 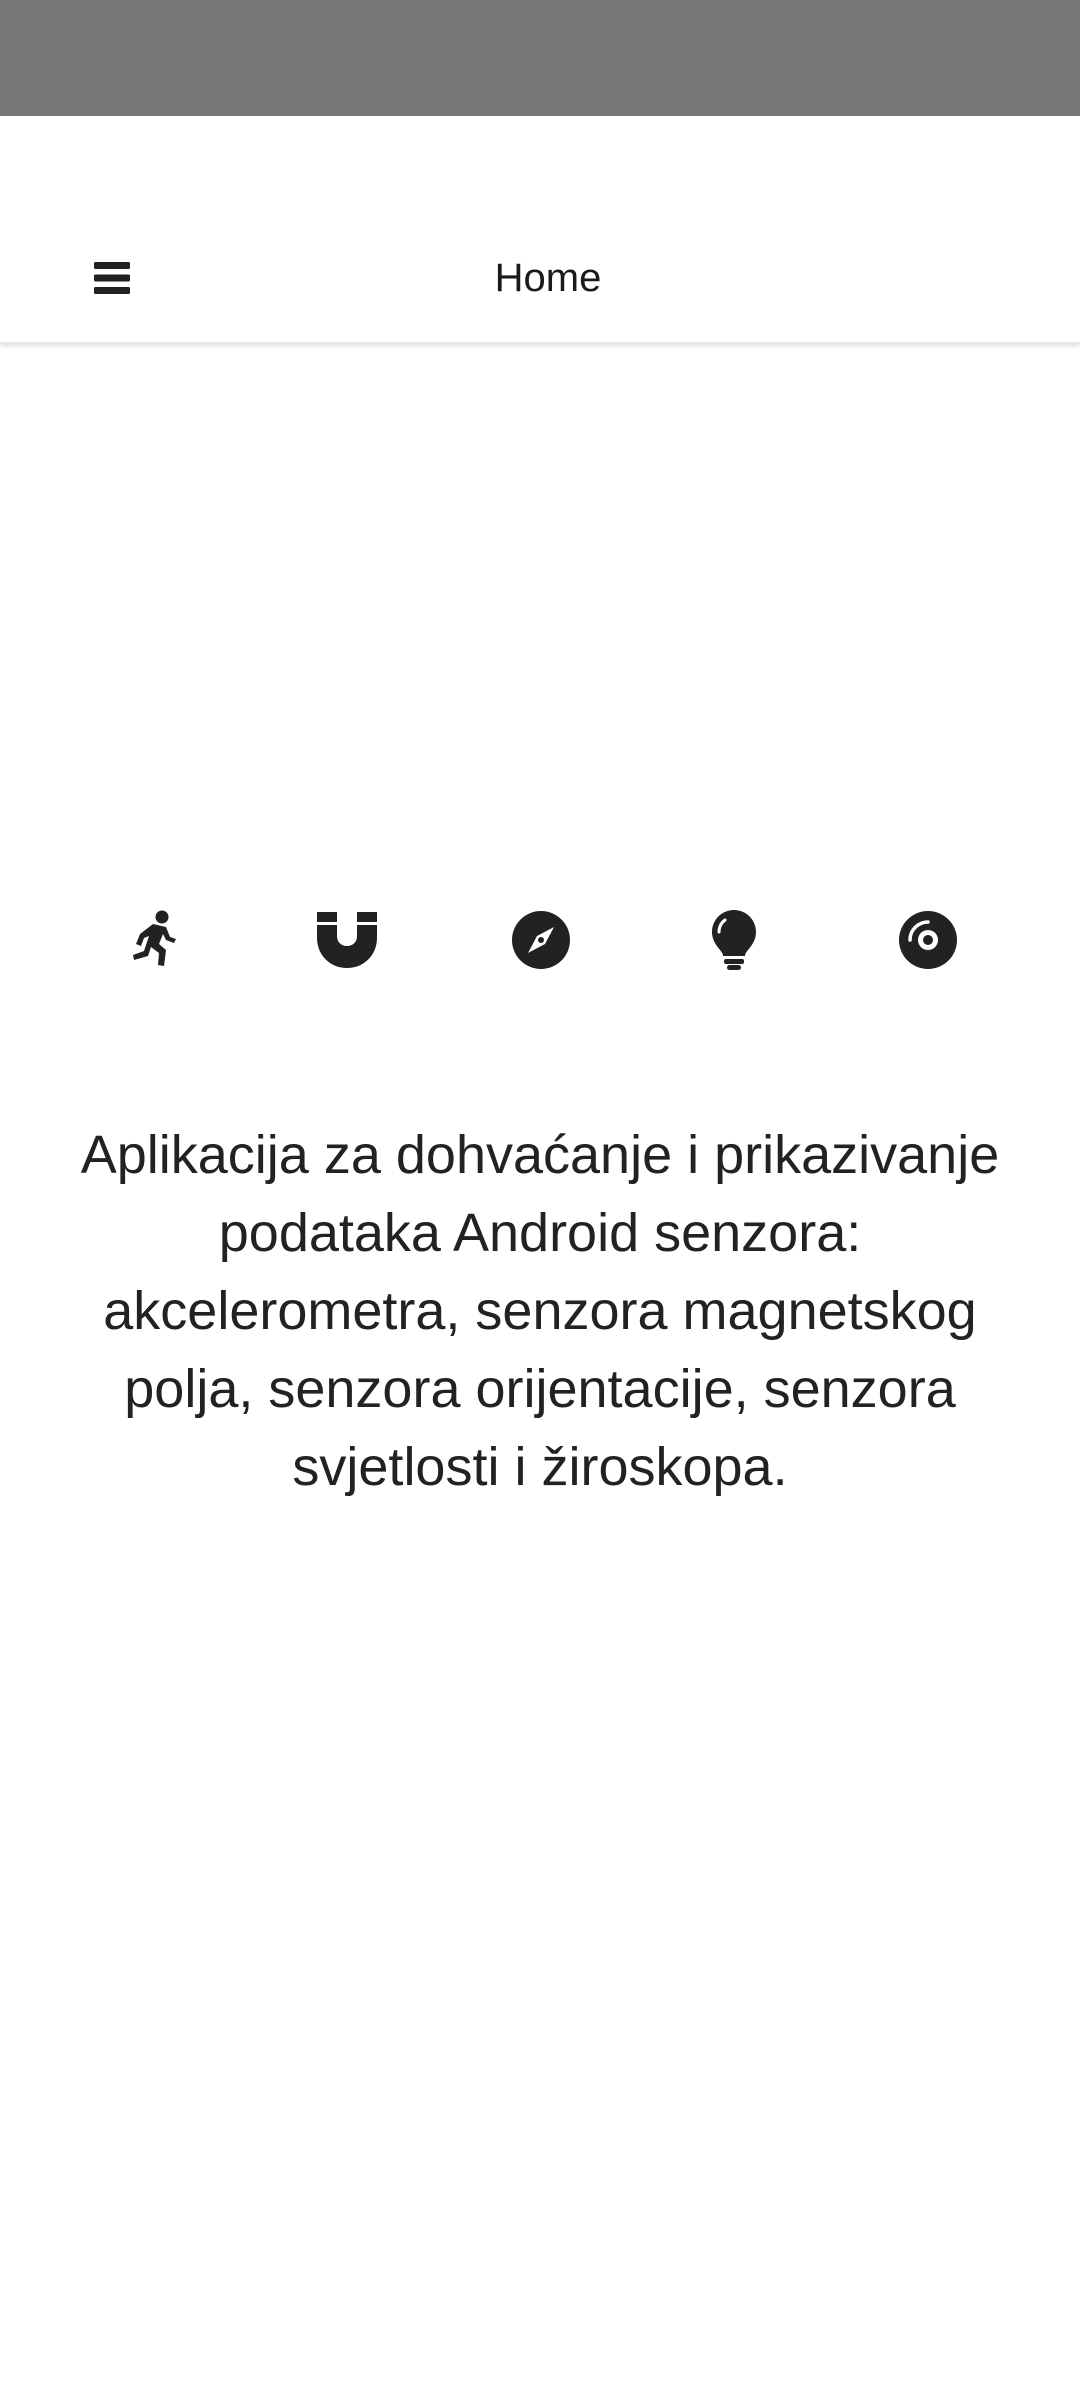 I want to click on app-bar: Home, so click(x=540, y=229).